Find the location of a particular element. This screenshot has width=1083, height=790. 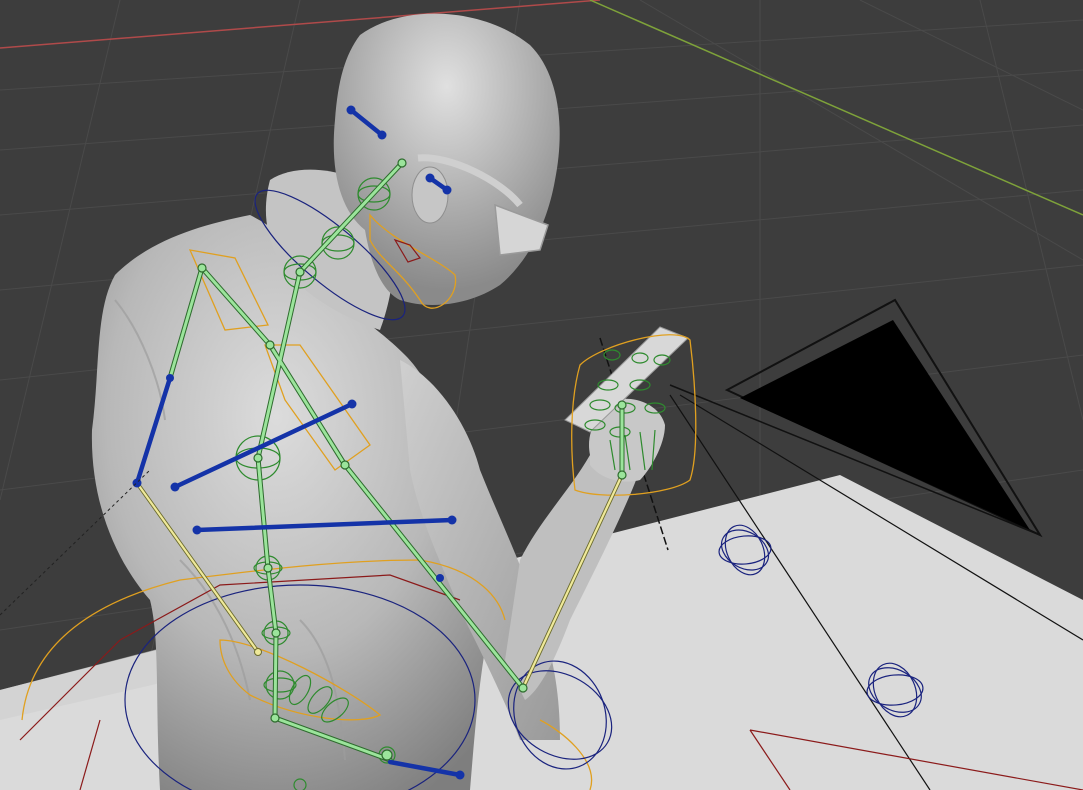

y-axis-line is located at coordinates (836, 108).